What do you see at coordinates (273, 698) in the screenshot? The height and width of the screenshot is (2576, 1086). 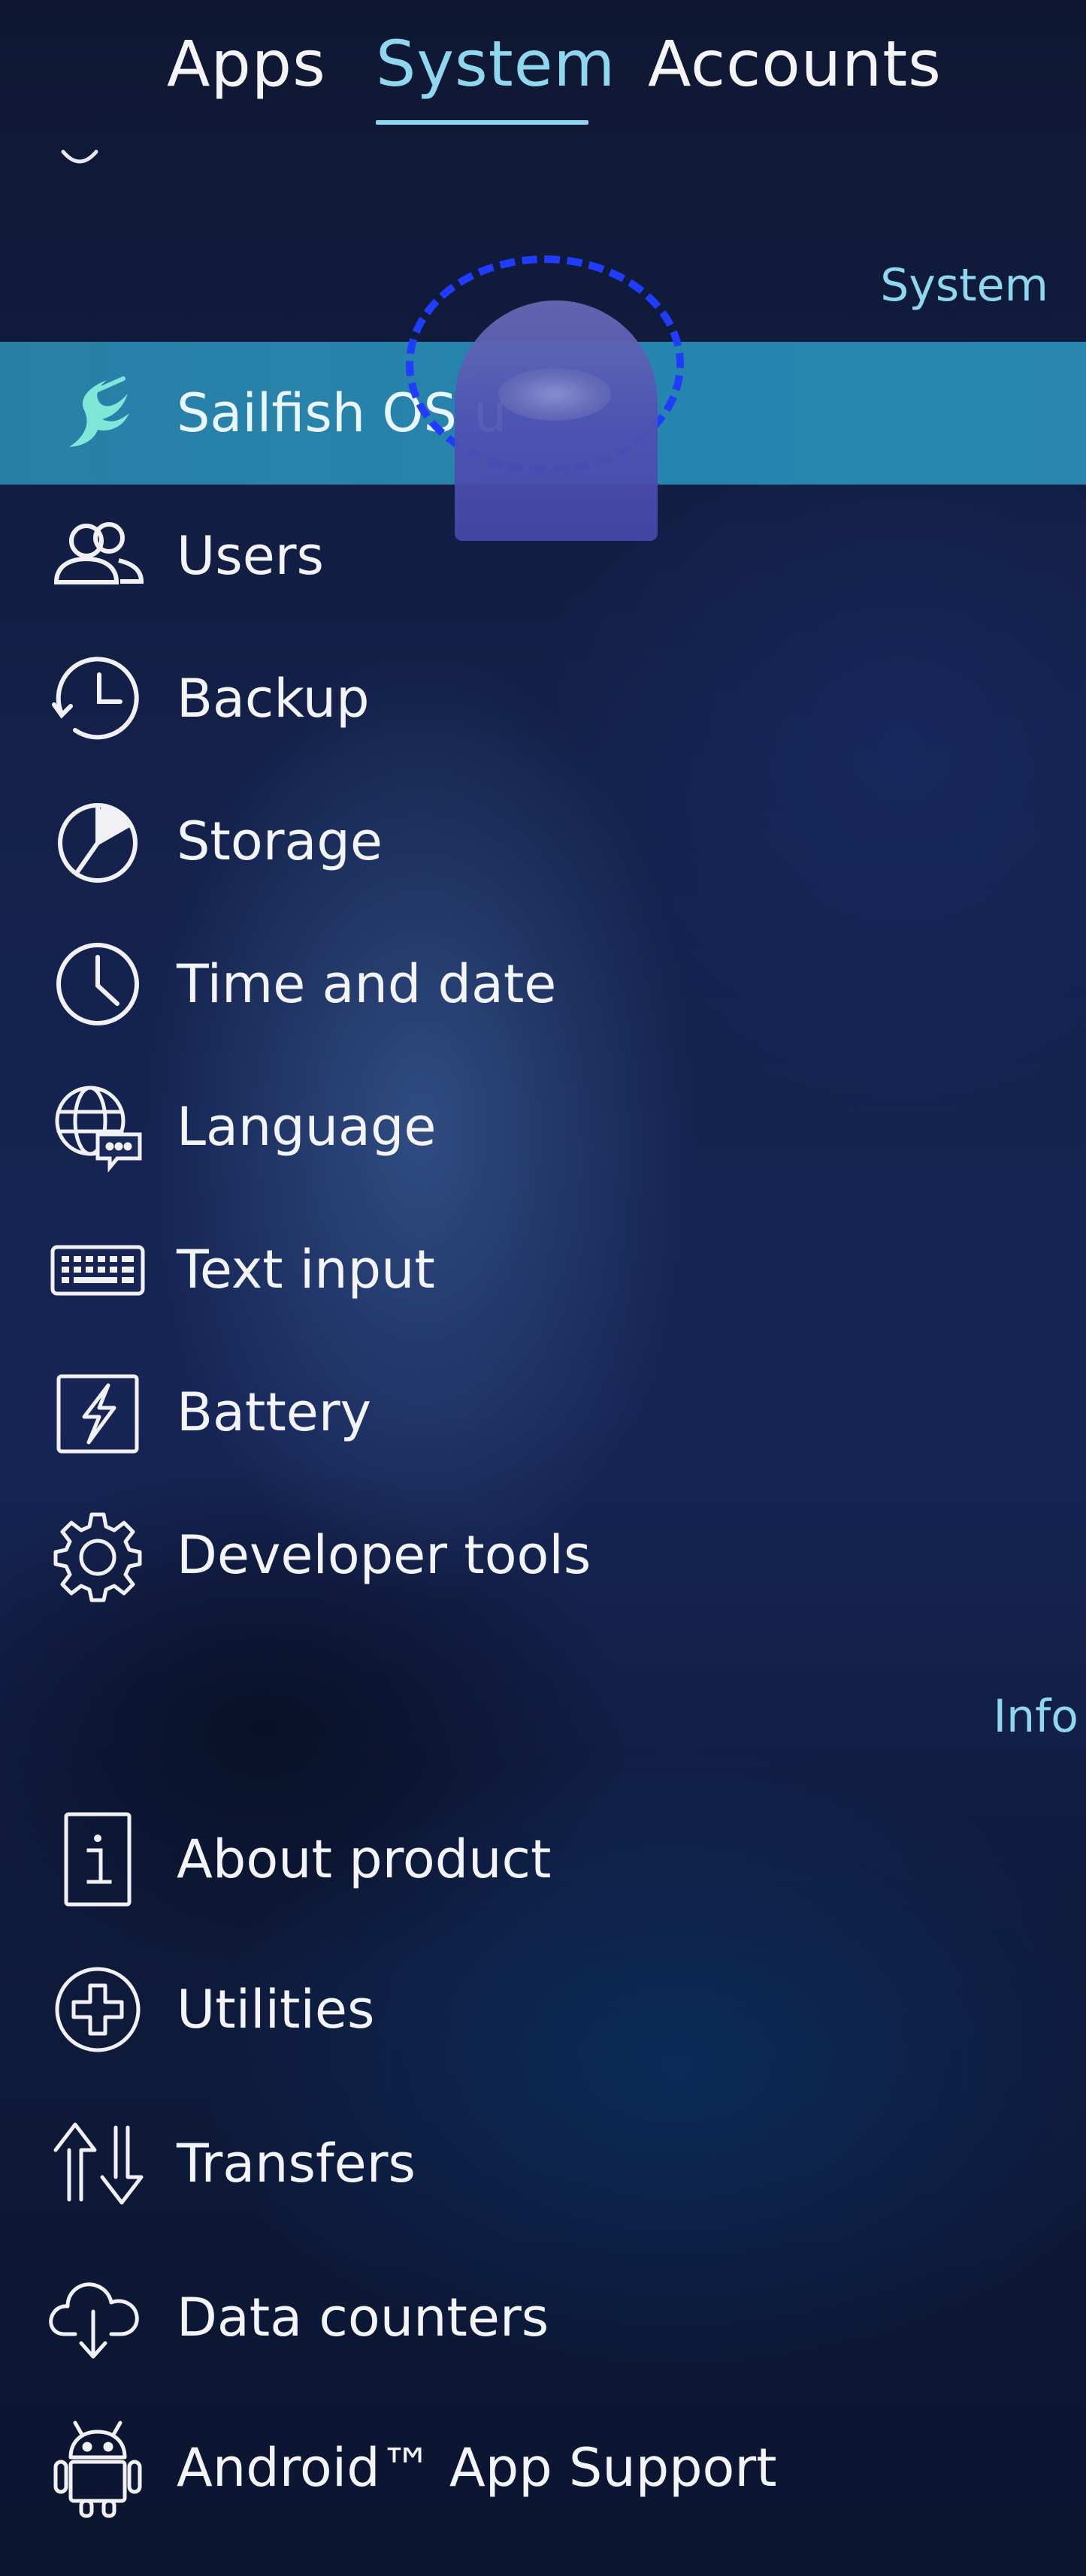 I see `settings-item-label: Backup` at bounding box center [273, 698].